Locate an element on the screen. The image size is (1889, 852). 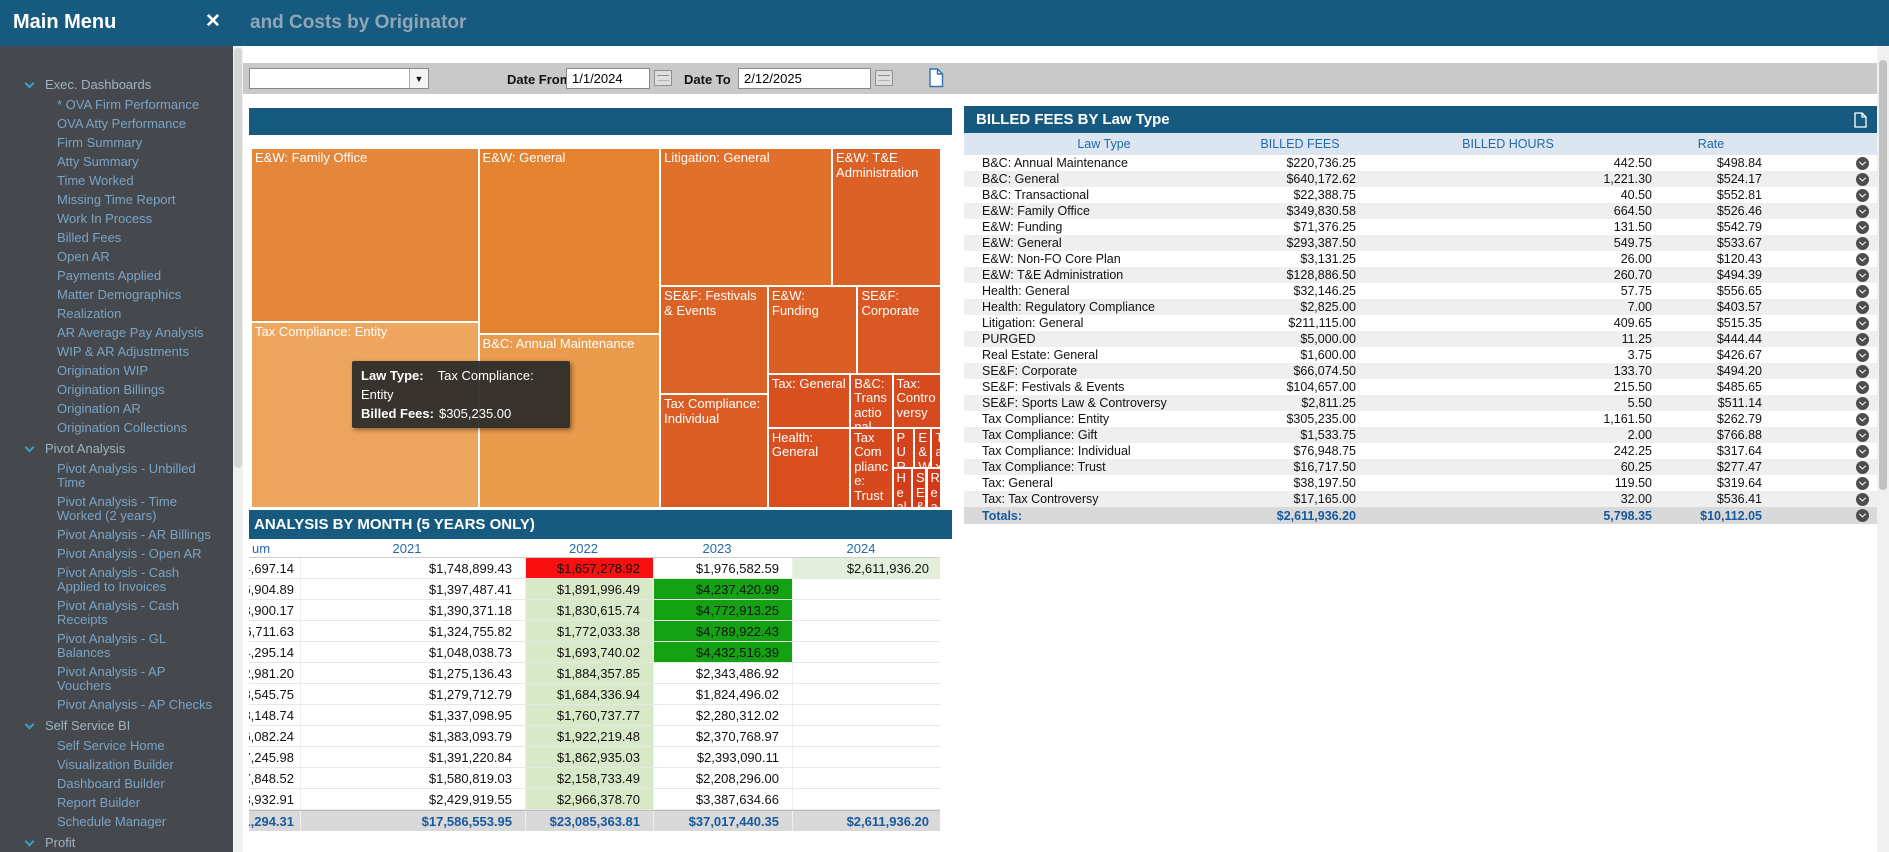
analysis-cell: $1,891,996.49 is located at coordinates (590, 589).